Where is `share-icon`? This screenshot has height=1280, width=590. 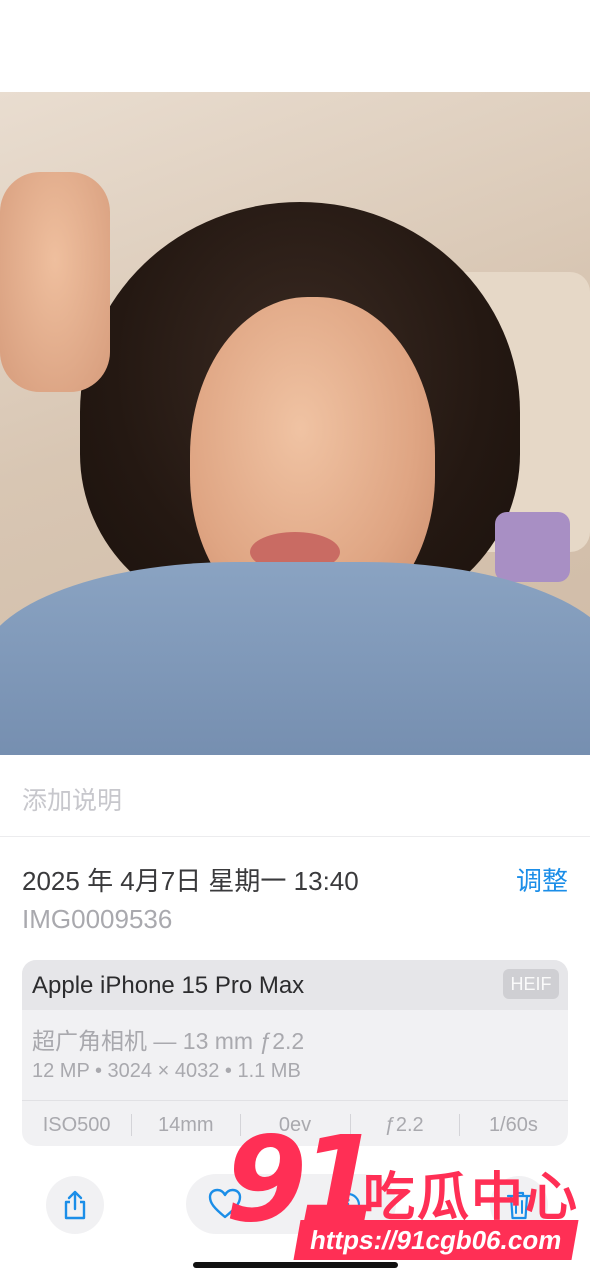
share-icon is located at coordinates (75, 1205).